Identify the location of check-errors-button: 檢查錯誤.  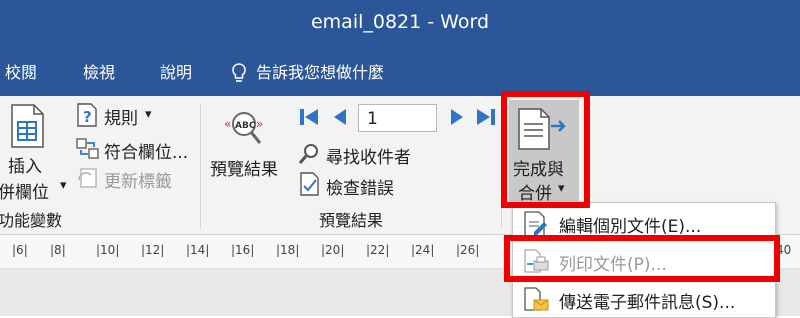
(360, 186).